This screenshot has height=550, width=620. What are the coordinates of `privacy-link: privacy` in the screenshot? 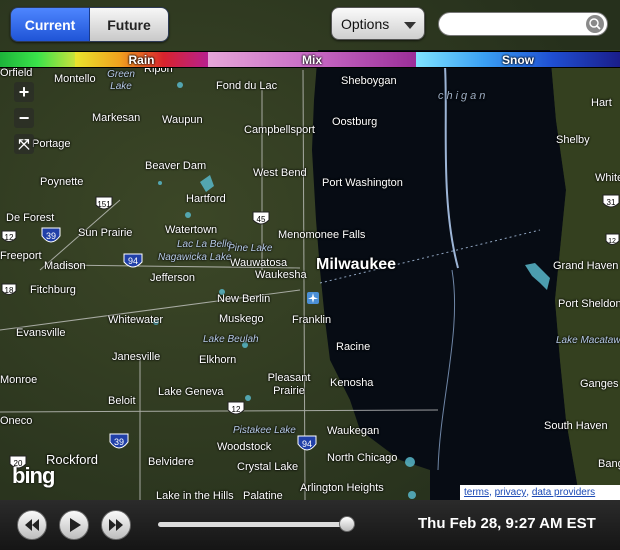 It's located at (511, 492).